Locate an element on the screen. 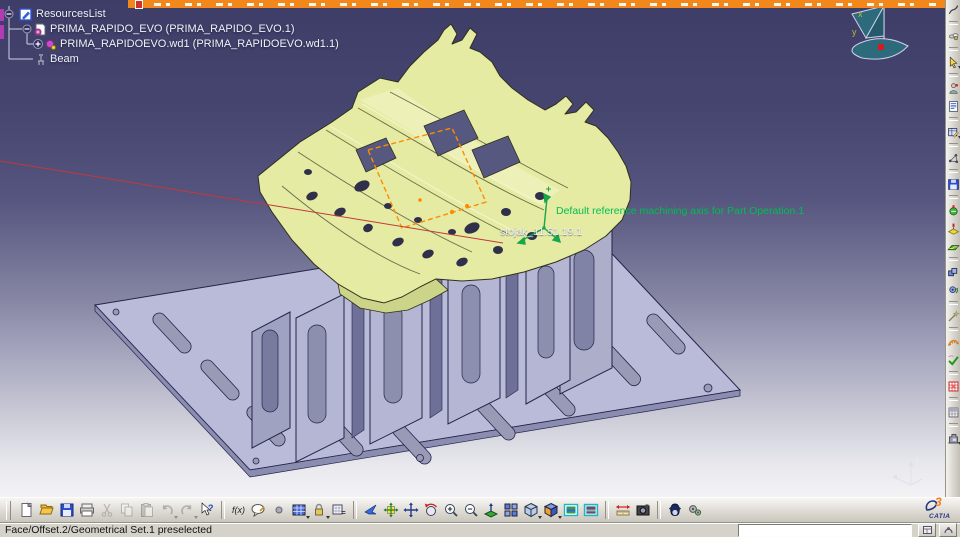  opgreen-icon is located at coordinates (953, 210).